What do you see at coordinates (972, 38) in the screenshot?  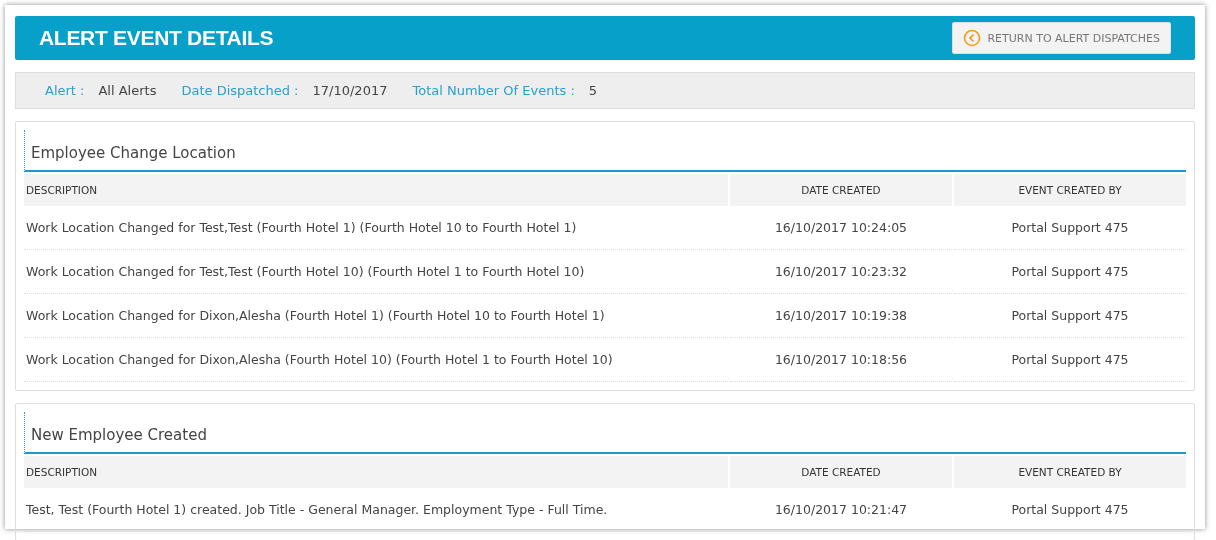 I see `back-icon` at bounding box center [972, 38].